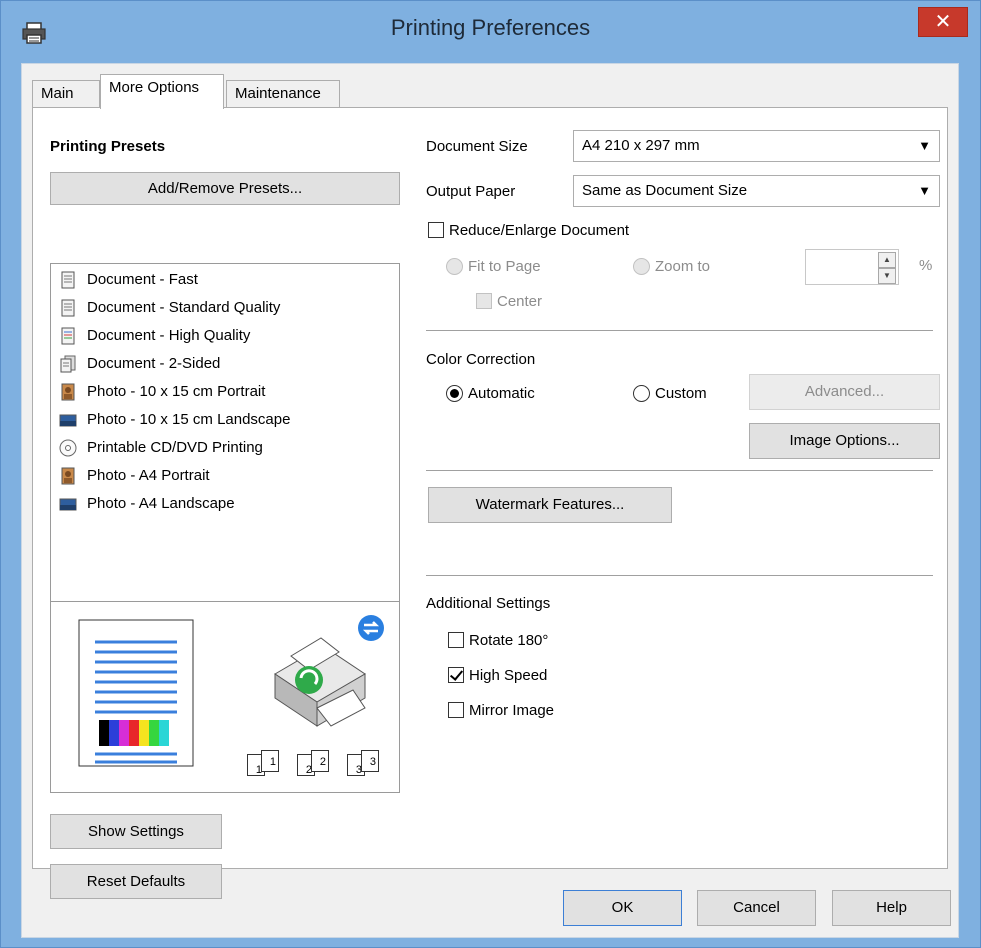 Image resolution: width=981 pixels, height=948 pixels. Describe the element at coordinates (142, 279) in the screenshot. I see `preset-label: Document - Fast` at that location.